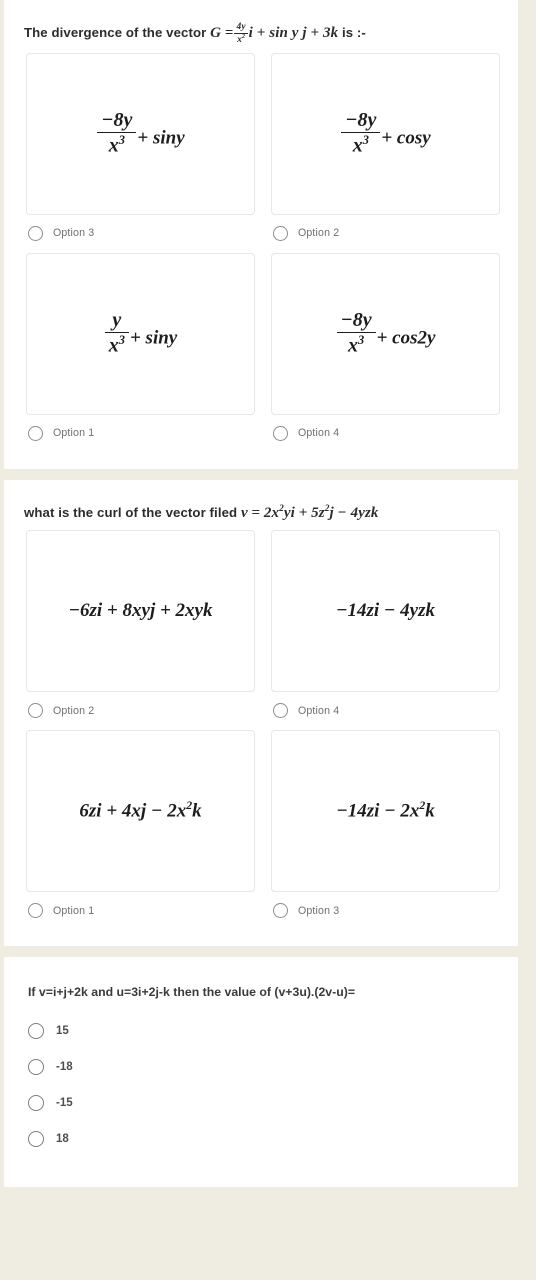  Describe the element at coordinates (318, 512) in the screenshot. I see `question-2-term-b-base: 5z` at that location.